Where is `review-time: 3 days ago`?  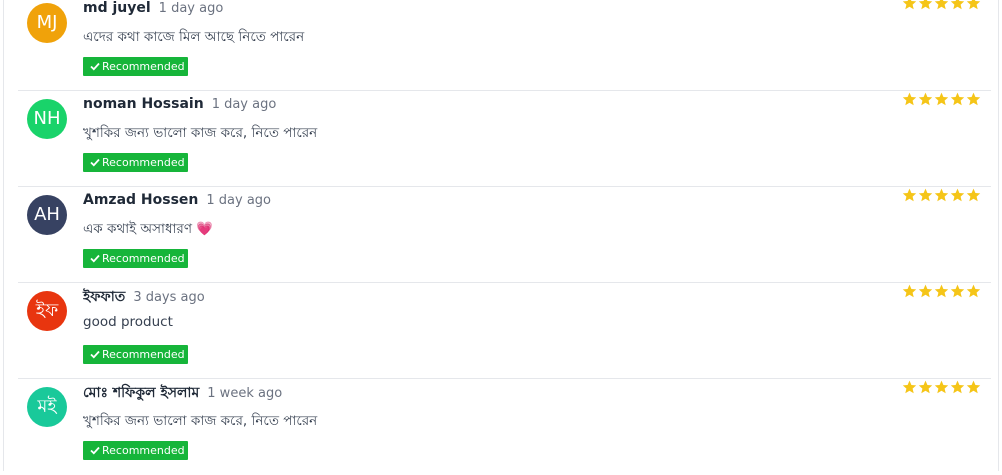
review-time: 3 days ago is located at coordinates (169, 297).